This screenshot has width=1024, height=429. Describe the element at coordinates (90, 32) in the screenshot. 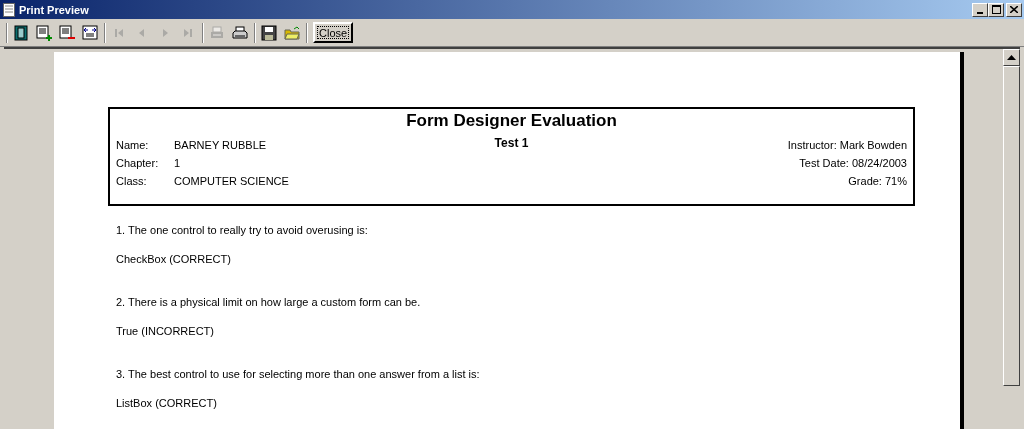

I see `page-width-icon` at that location.